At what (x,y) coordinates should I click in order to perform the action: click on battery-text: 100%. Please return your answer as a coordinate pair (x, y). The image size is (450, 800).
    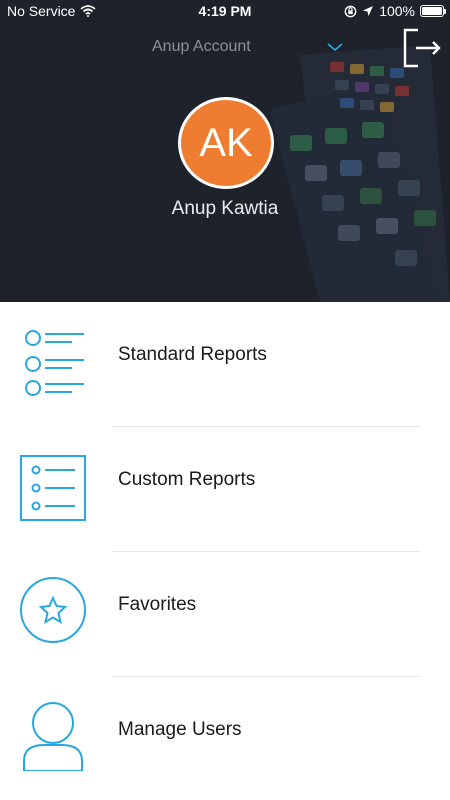
    Looking at the image, I should click on (397, 11).